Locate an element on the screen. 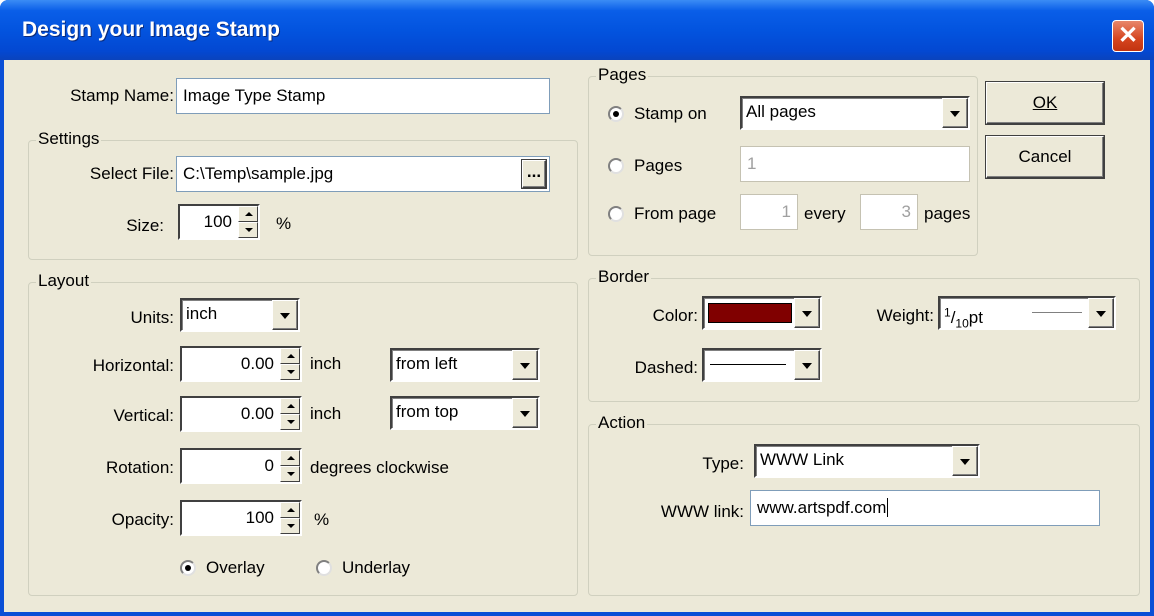 The image size is (1154, 616). www-link-value: www.artspdf.com is located at coordinates (822, 507).